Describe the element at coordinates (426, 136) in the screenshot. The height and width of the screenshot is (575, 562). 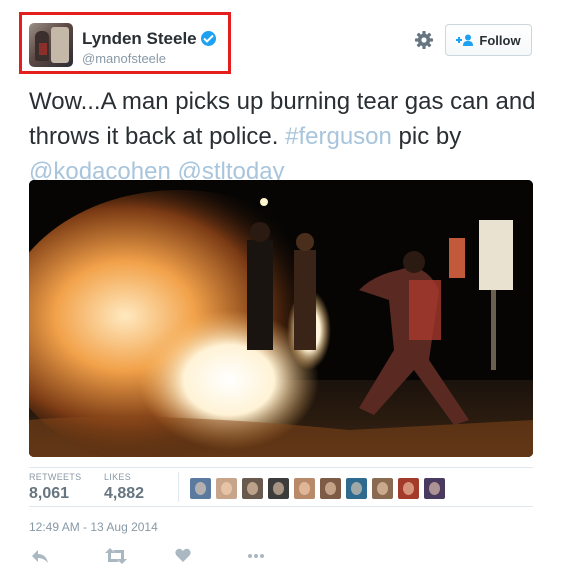
I see `tweet-text-part-2: pic by` at that location.